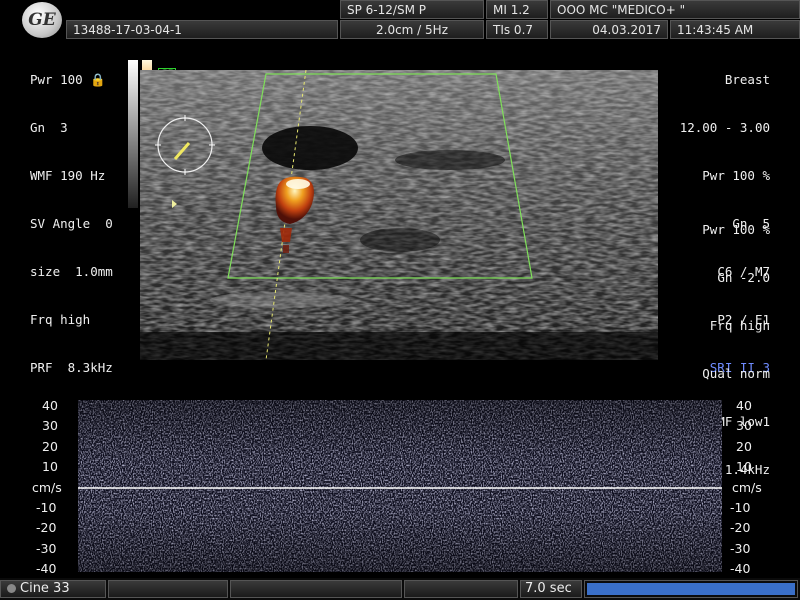  I want to click on doppler-pwr: Pwr 100 %, so click(736, 229).